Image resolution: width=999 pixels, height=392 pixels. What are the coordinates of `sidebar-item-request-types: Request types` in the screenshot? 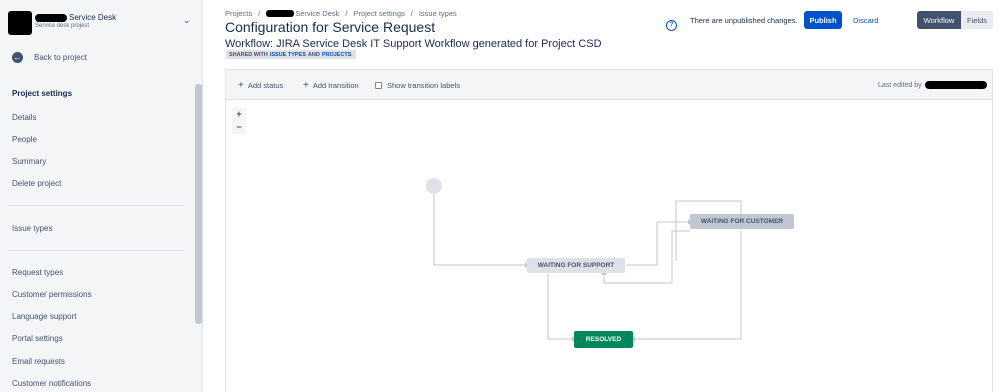 It's located at (37, 272).